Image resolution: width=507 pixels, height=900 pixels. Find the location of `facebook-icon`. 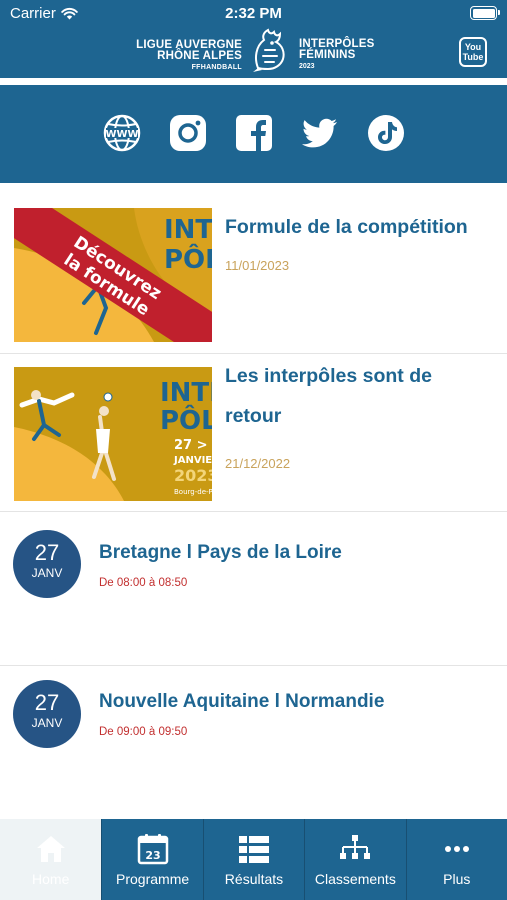

facebook-icon is located at coordinates (254, 133).